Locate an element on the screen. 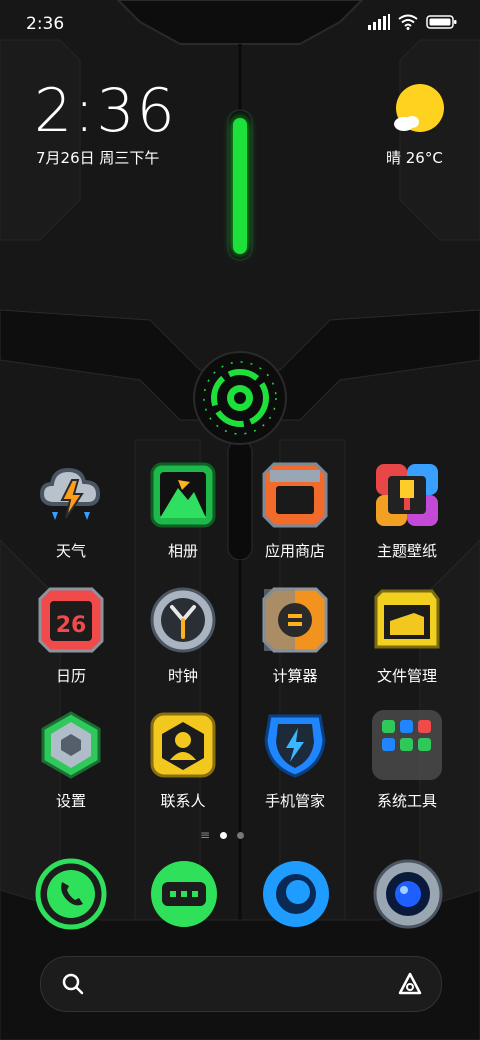 This screenshot has width=480, height=1040. app-themes: 主题壁纸 is located at coordinates (407, 510).